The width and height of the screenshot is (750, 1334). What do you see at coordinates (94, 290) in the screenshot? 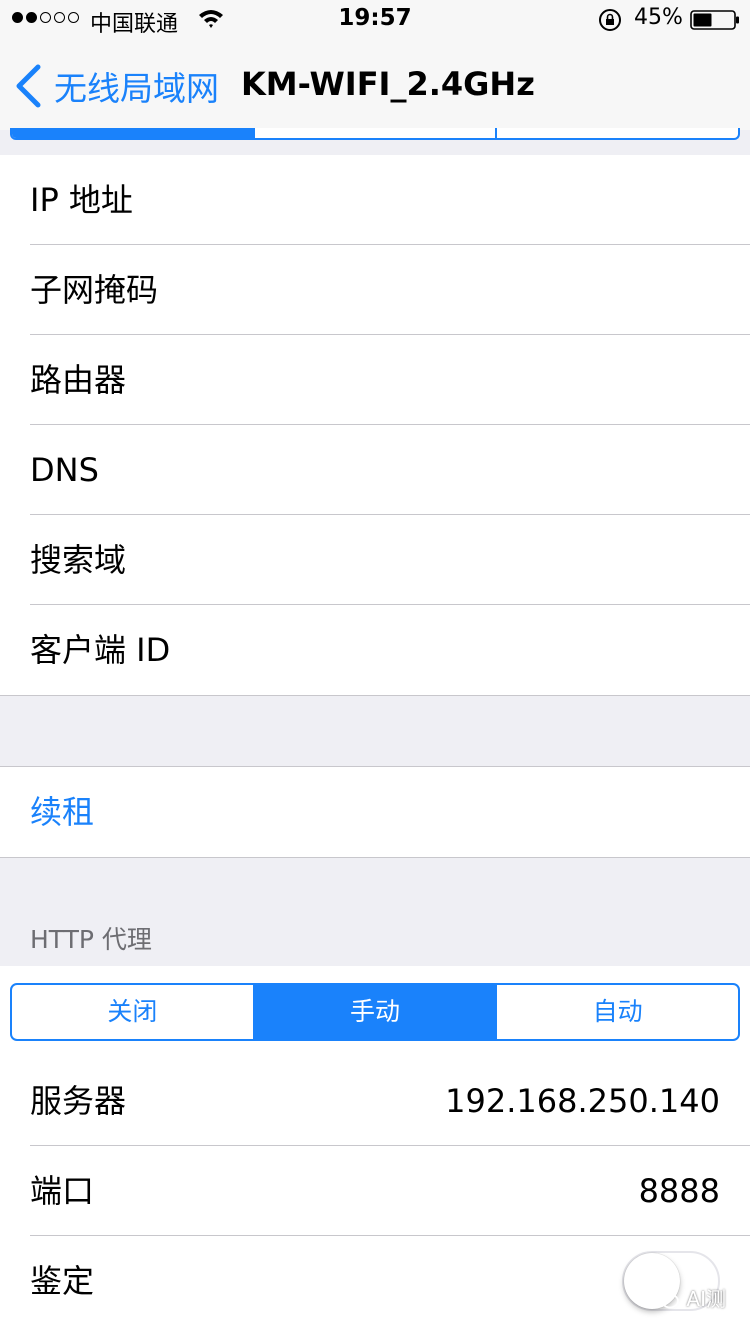
I see `info-row-label: 子网掩码` at bounding box center [94, 290].